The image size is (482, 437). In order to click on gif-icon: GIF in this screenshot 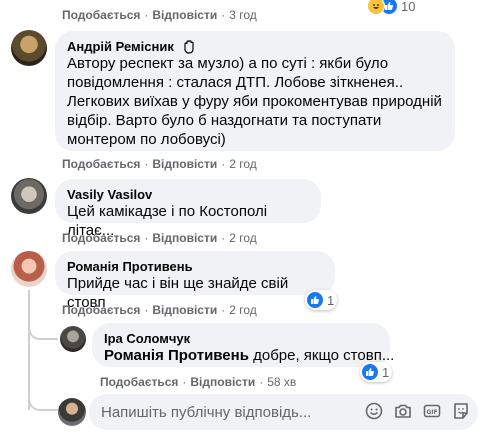, I will do `click(432, 411)`.